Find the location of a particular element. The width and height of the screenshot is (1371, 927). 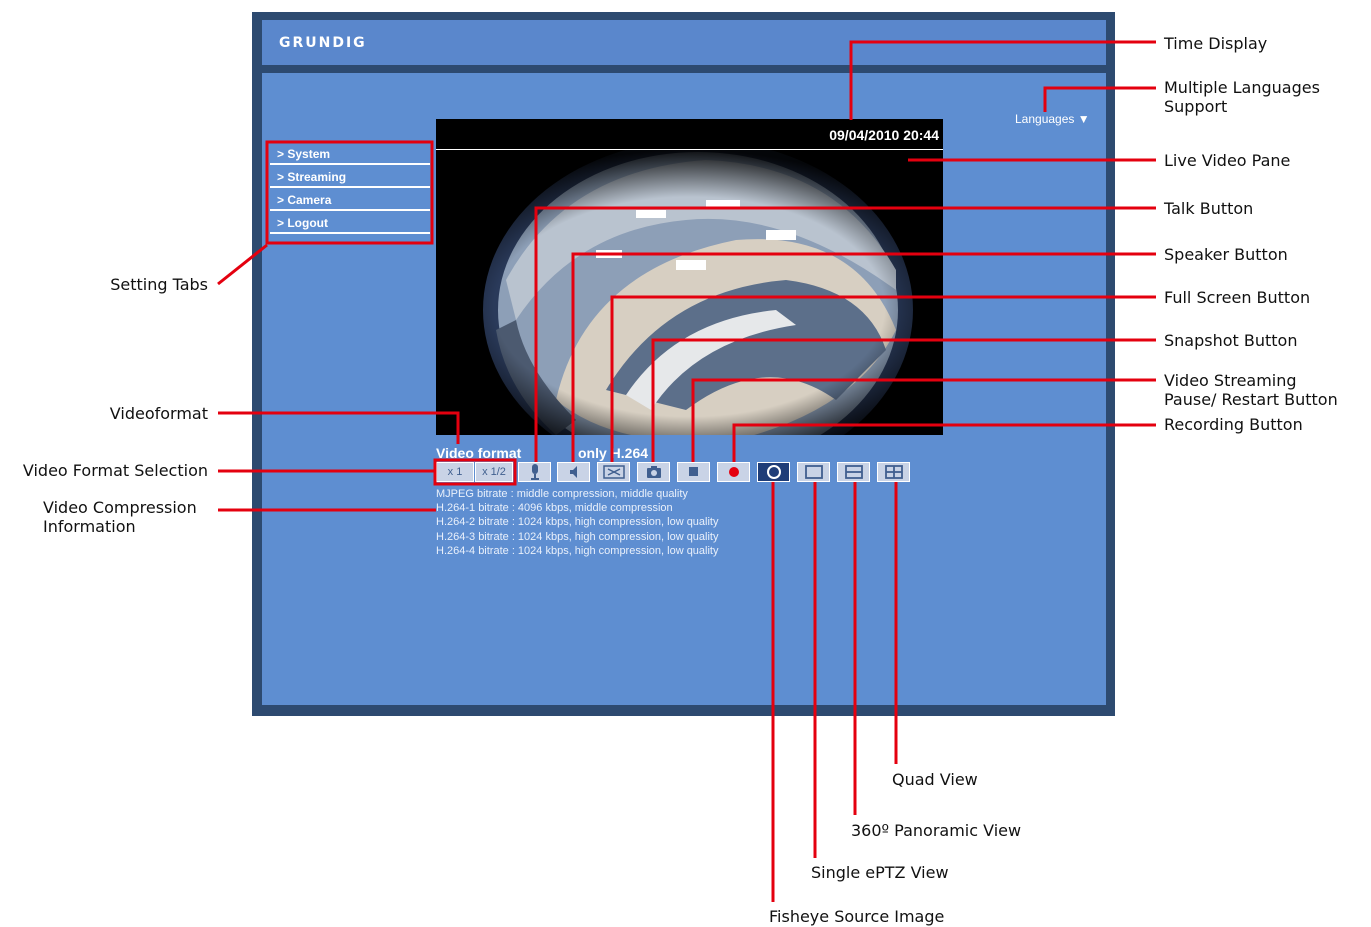

single-rect-icon is located at coordinates (813, 472).